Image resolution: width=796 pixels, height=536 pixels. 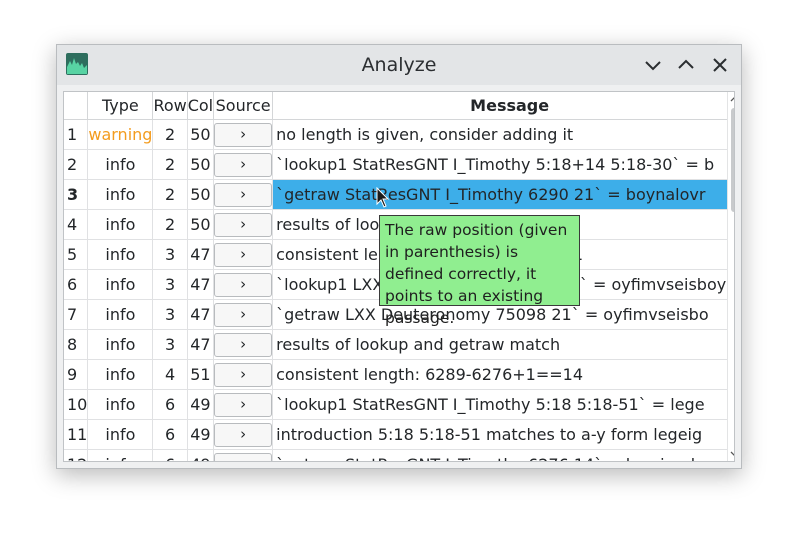 I want to click on scrollbar-thumb, so click(x=732, y=160).